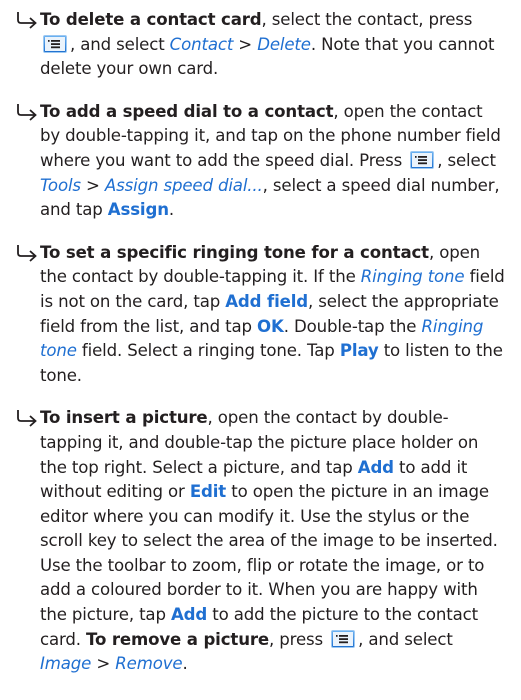  I want to click on step-heading: To remove a picture, so click(177, 639).